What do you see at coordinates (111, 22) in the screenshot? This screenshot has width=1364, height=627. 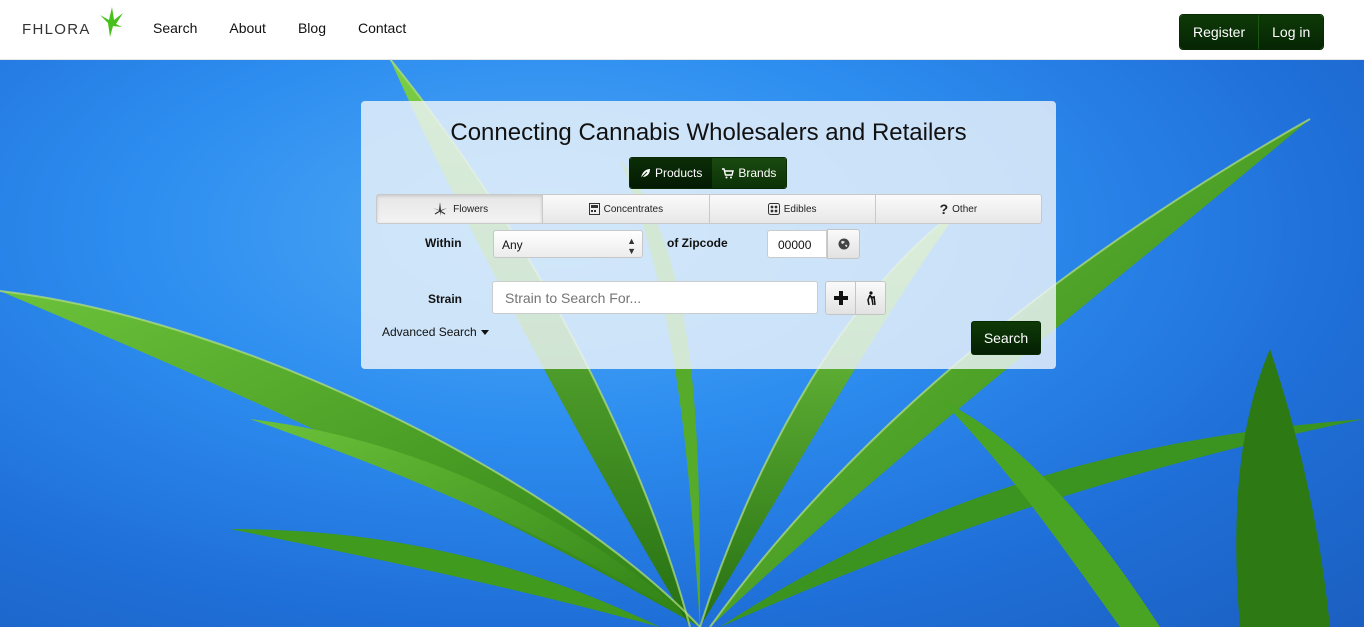 I see `logo-leaf-icon` at bounding box center [111, 22].